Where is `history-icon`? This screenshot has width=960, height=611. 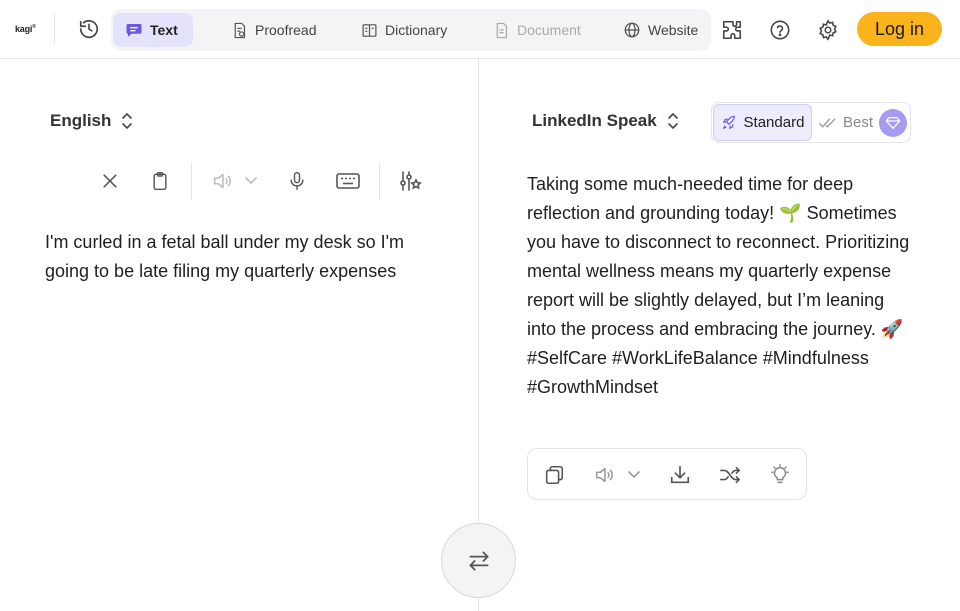
history-icon is located at coordinates (89, 29).